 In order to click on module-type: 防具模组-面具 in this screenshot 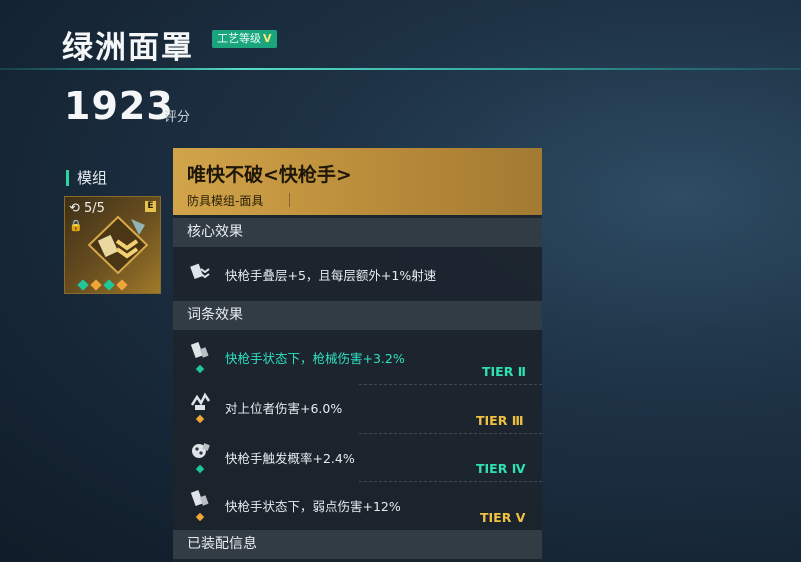, I will do `click(225, 201)`.